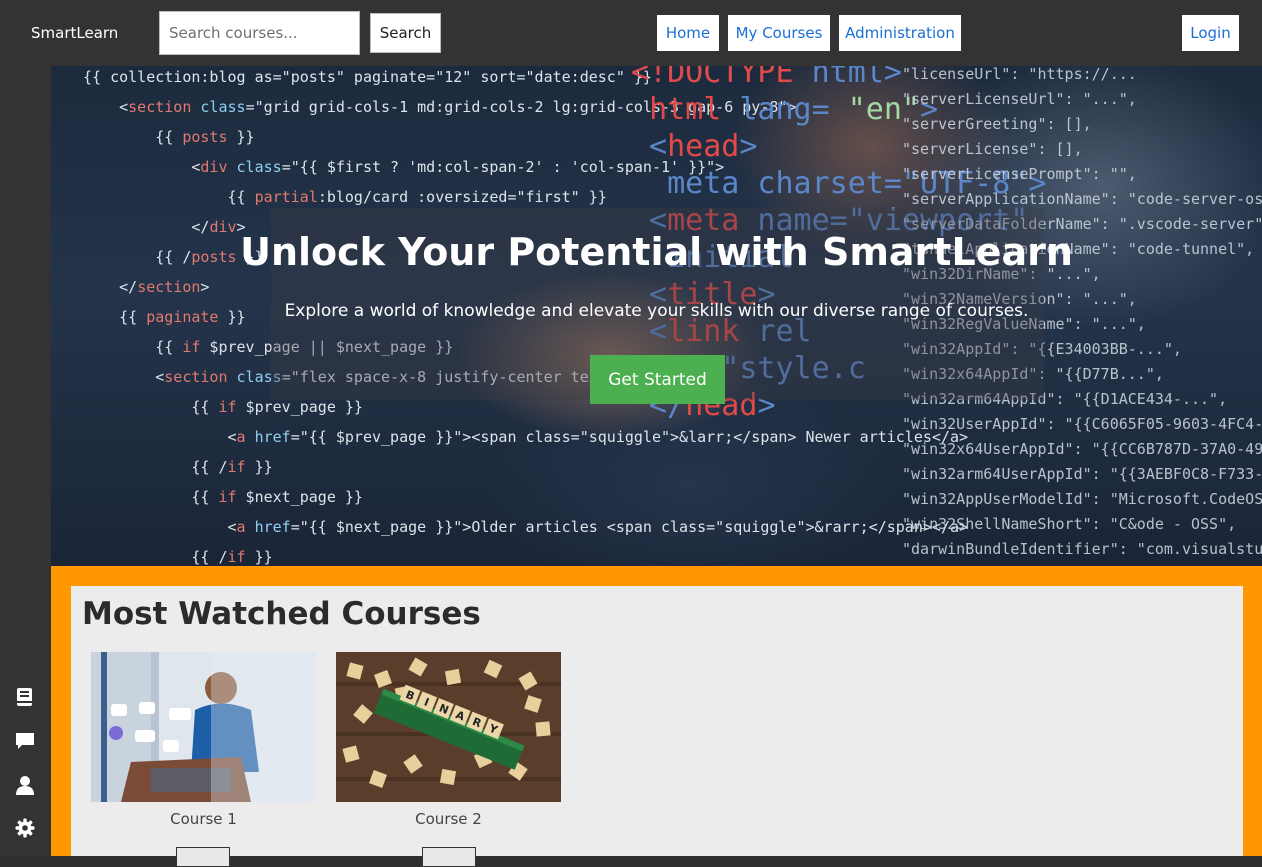  I want to click on get-started-button: Get Started, so click(657, 379).